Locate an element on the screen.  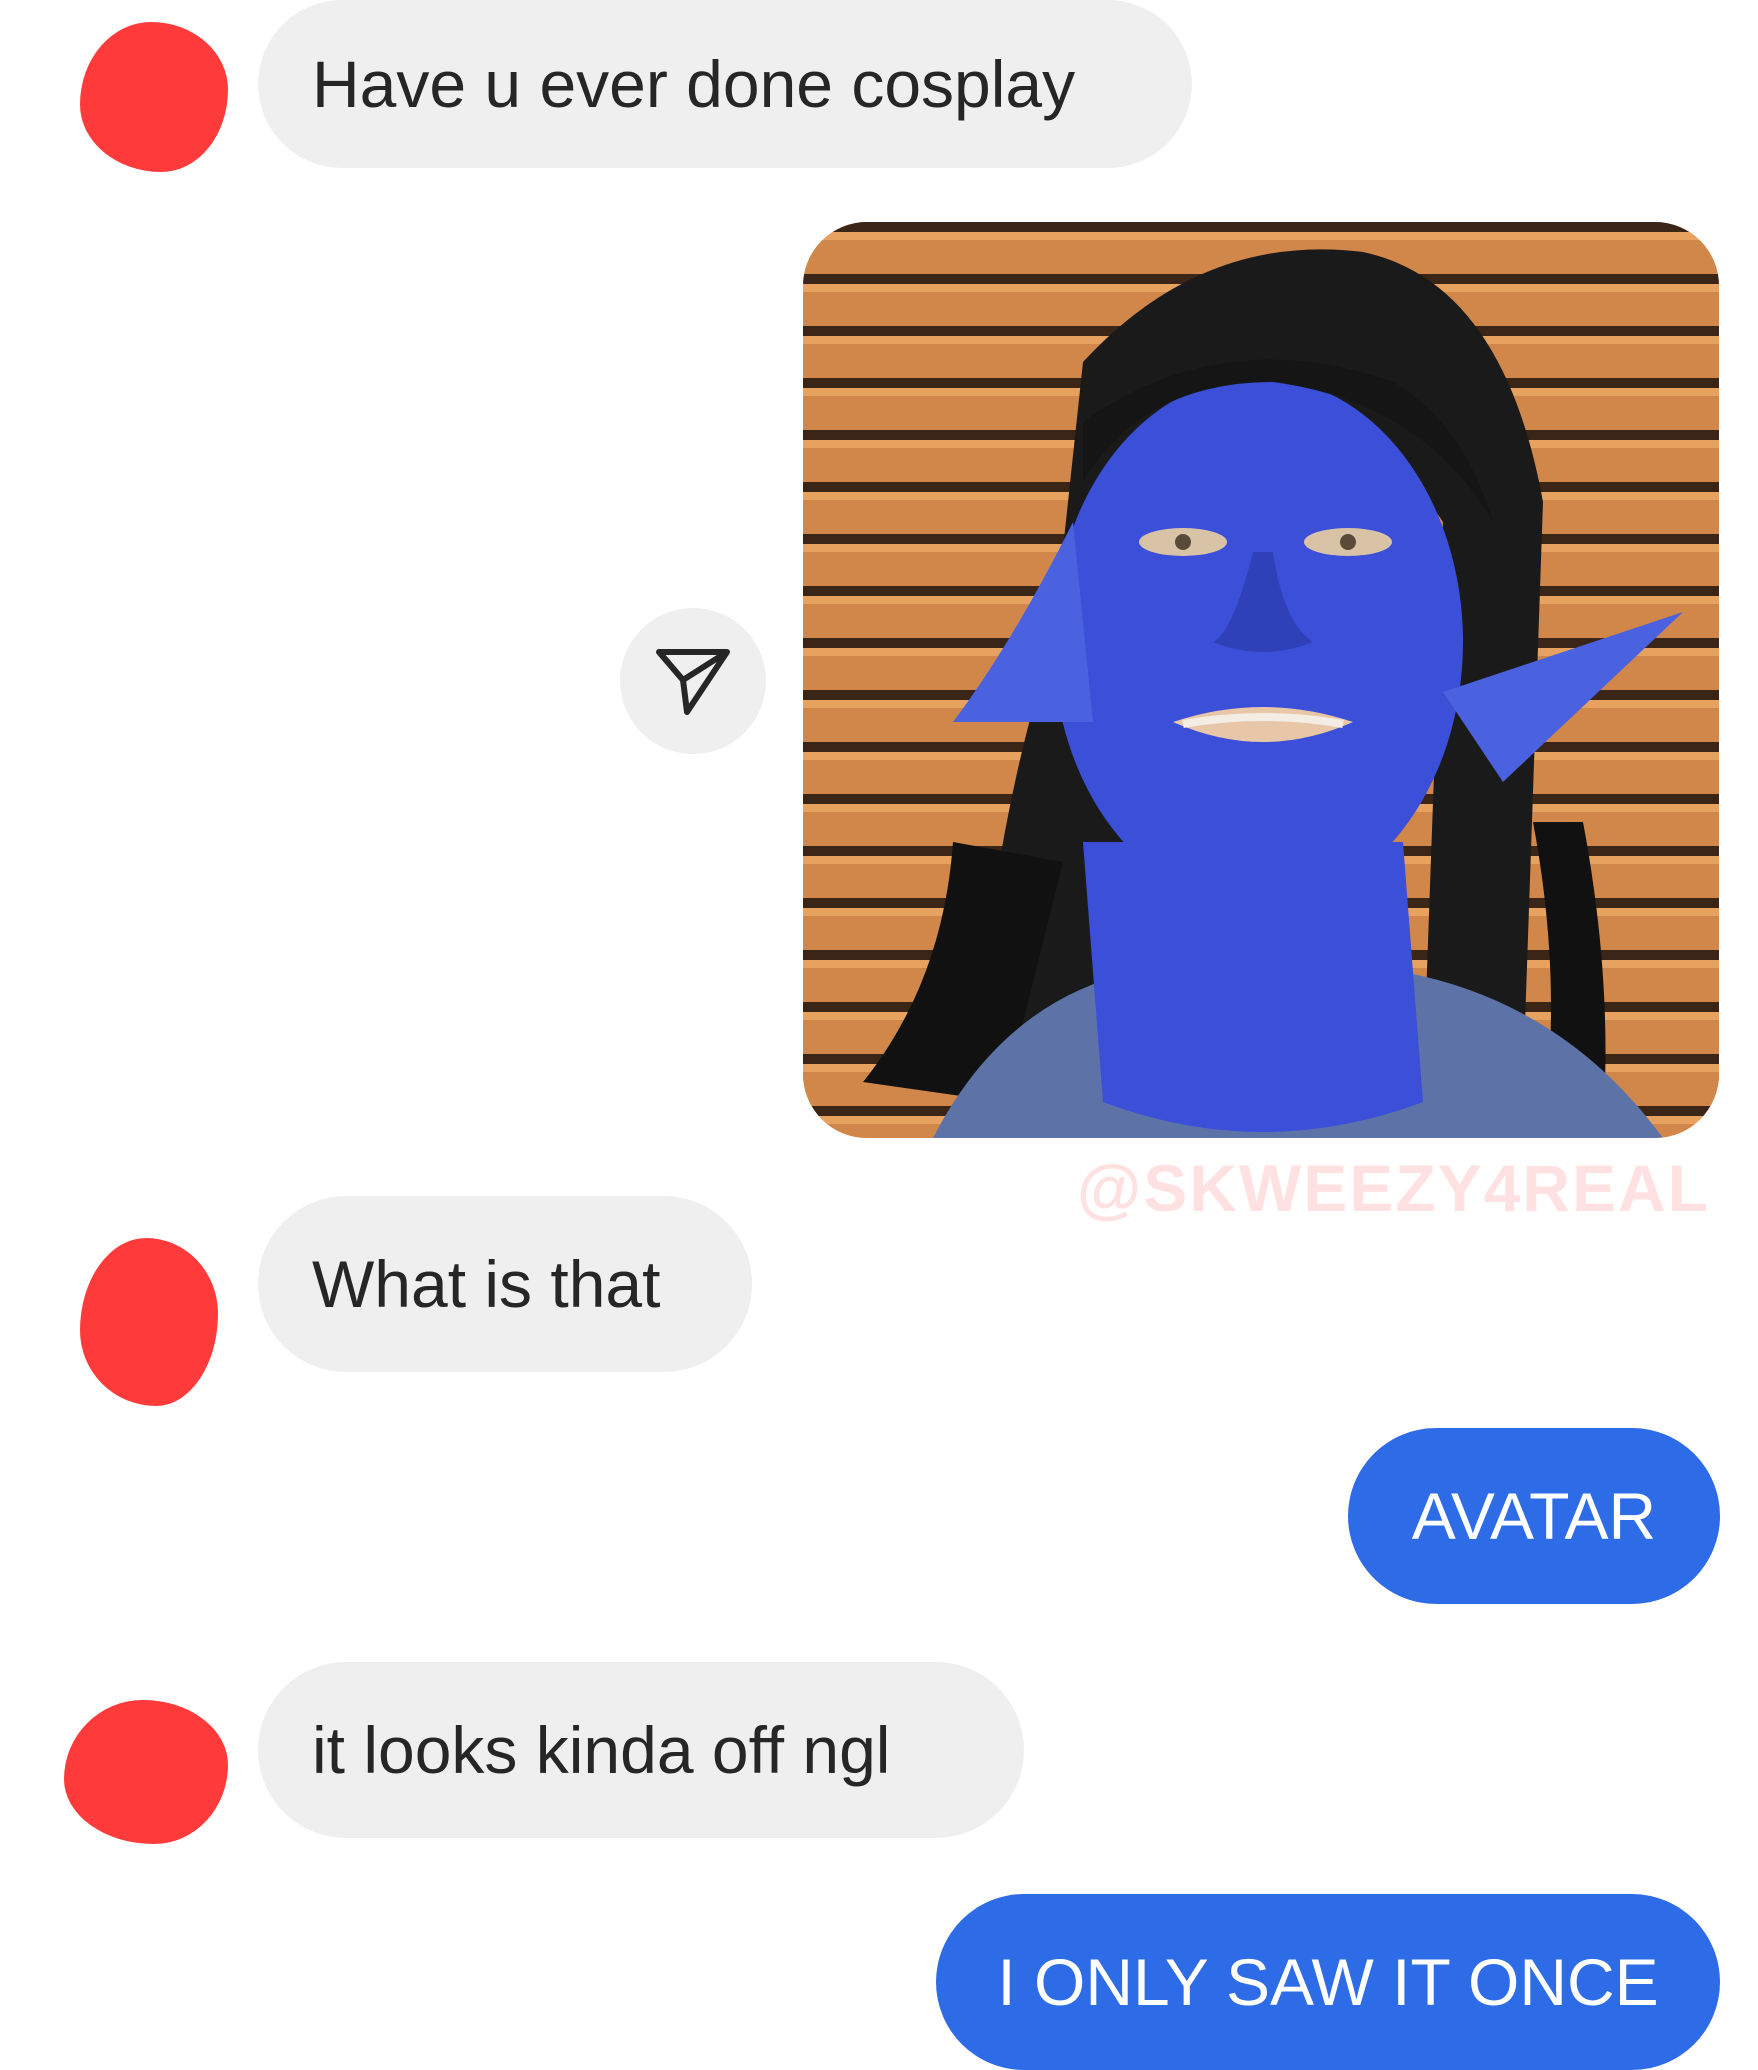
message-bubble-outgoing: AVATAR is located at coordinates (1534, 1516).